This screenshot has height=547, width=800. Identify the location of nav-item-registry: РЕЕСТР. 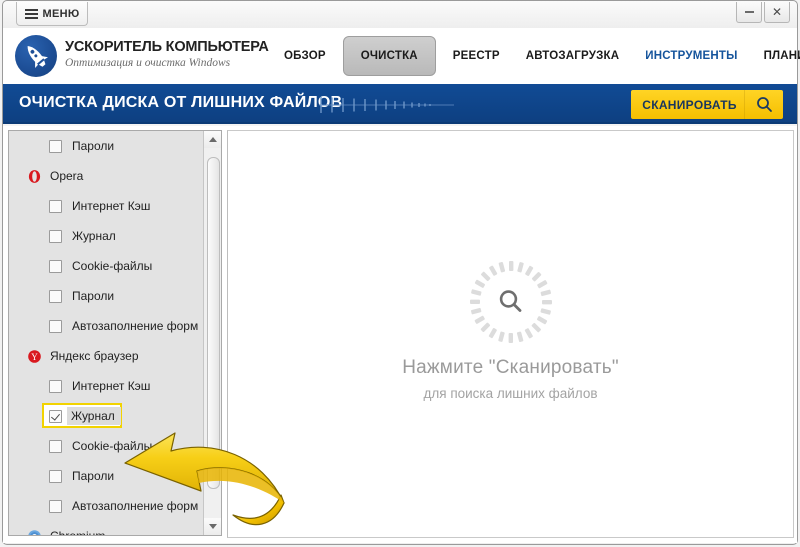
(476, 56).